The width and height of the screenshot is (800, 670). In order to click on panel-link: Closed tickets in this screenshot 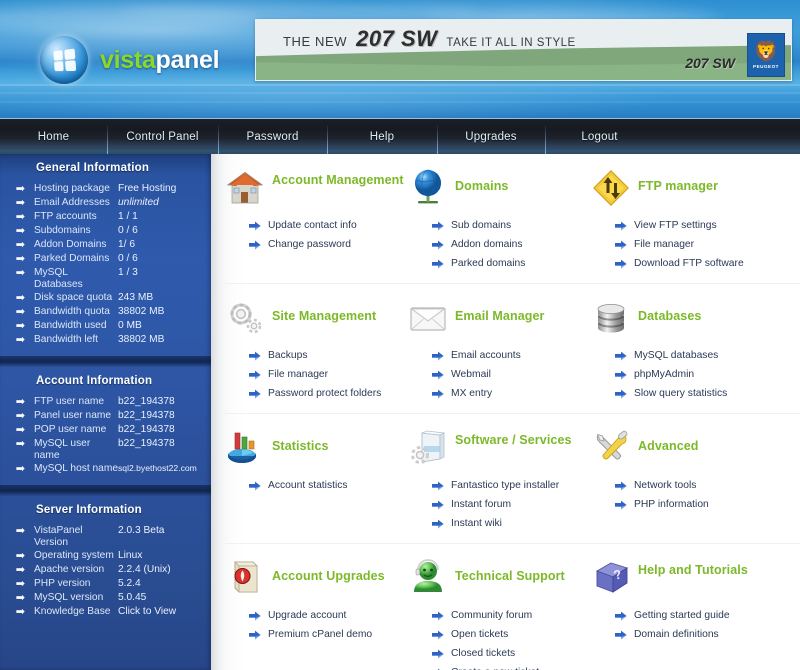, I will do `click(511, 653)`.